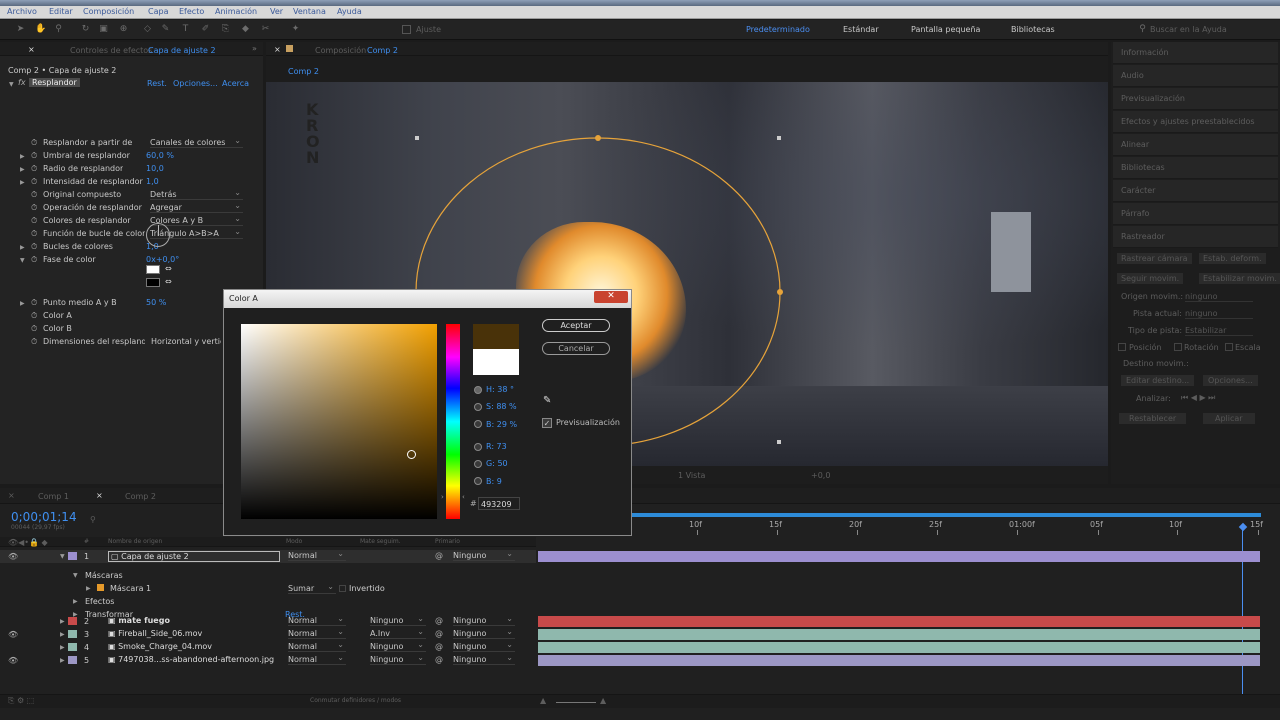 The height and width of the screenshot is (720, 1280). What do you see at coordinates (130, 588) in the screenshot?
I see `mask1-label: Máscara 1` at bounding box center [130, 588].